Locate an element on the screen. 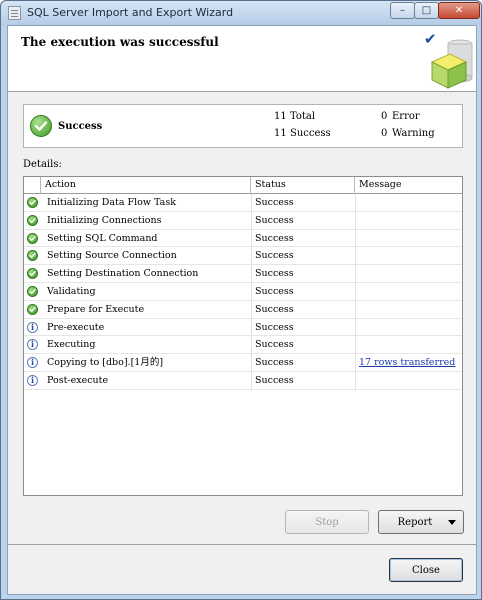  table-row: Prepare for Execute Success is located at coordinates (243, 310).